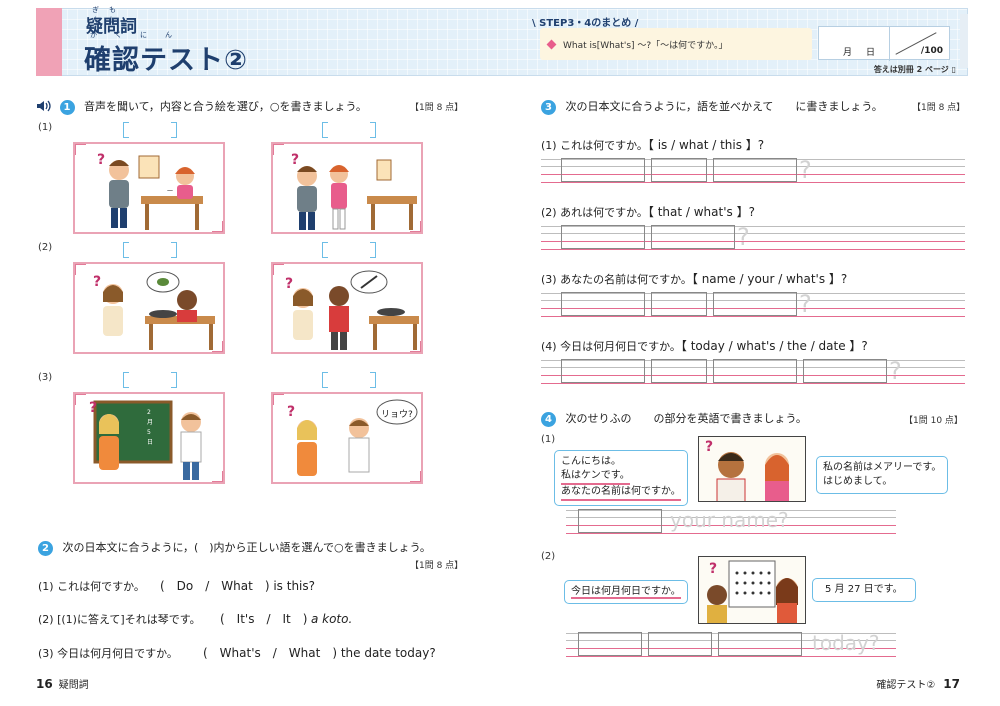 The height and width of the screenshot is (706, 1000). Describe the element at coordinates (347, 438) in the screenshot. I see `picture-girl-boy-ryo: ? リョウ?` at that location.